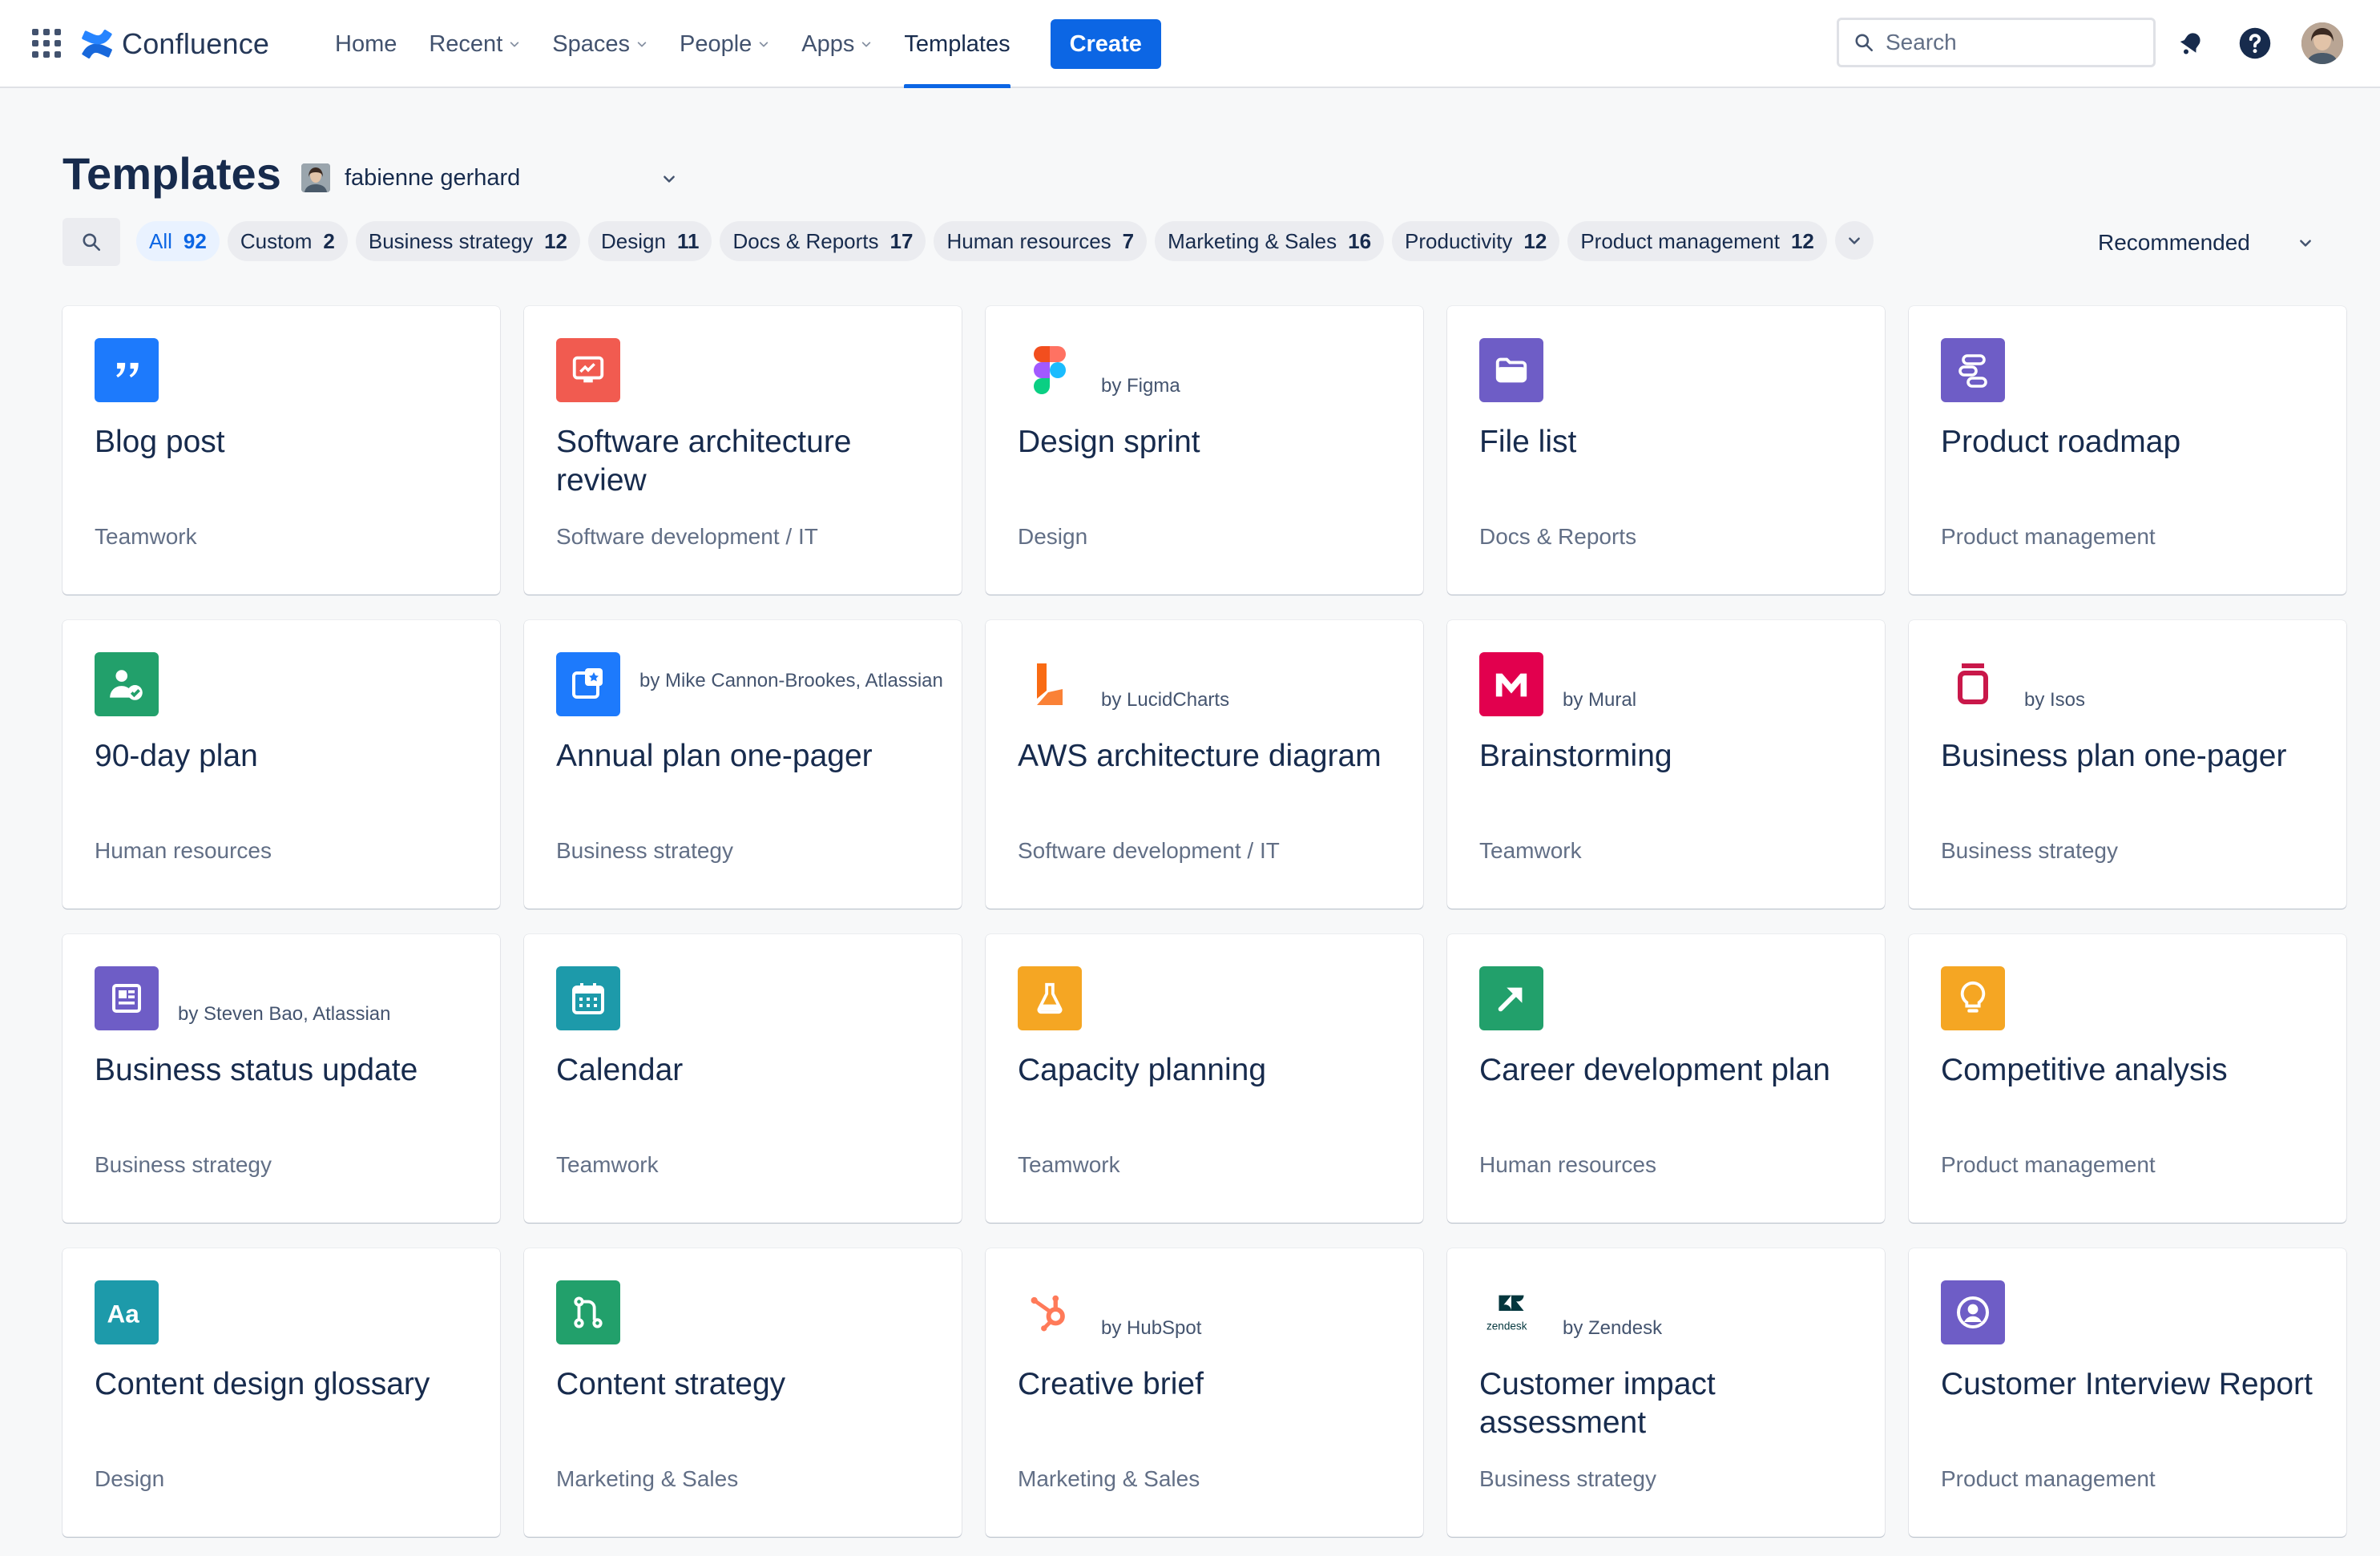 This screenshot has width=2380, height=1556. Describe the element at coordinates (1200, 756) in the screenshot. I see `template-title: AWS architecture diagram` at that location.